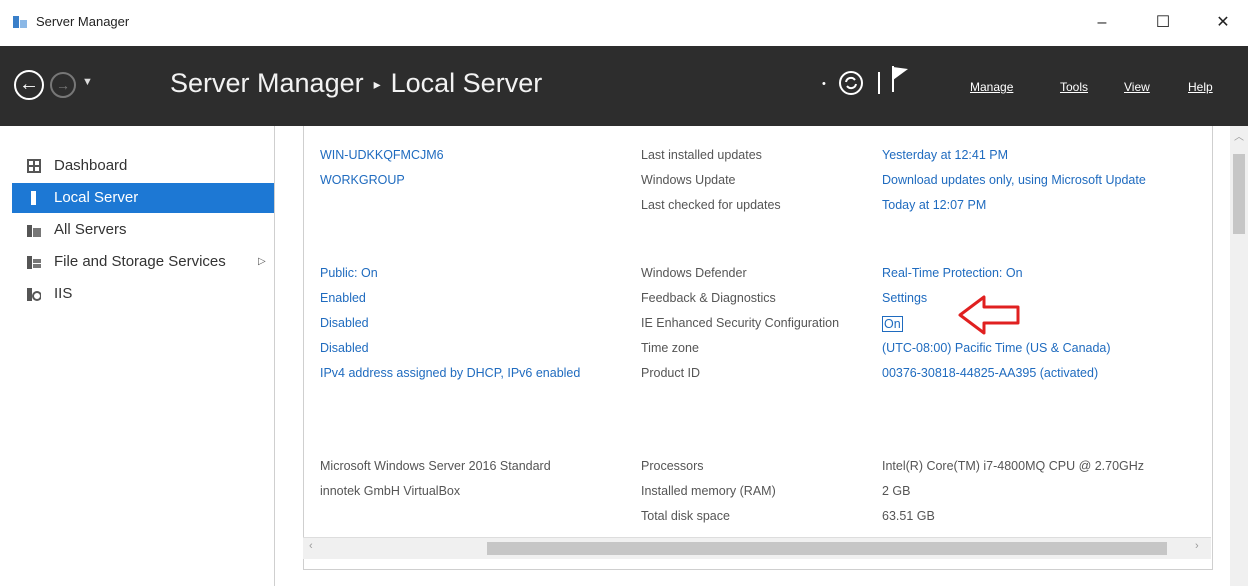  I want to click on maximize-button: ☐, so click(1163, 23).